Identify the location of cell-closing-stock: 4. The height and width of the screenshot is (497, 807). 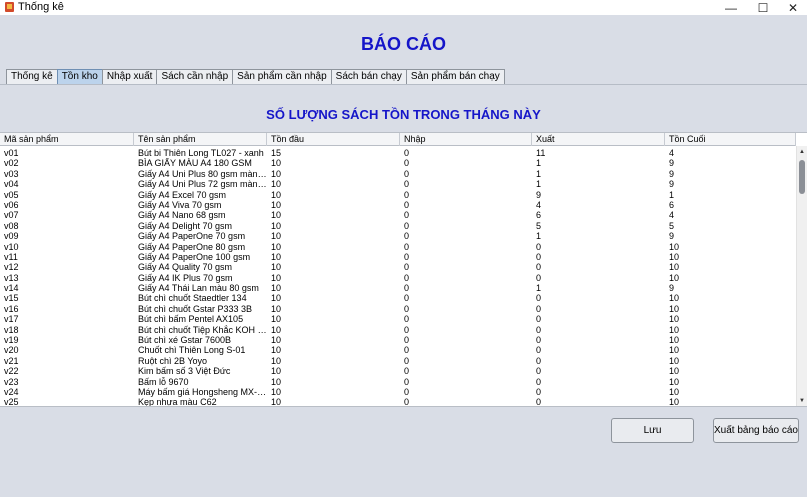
(672, 215).